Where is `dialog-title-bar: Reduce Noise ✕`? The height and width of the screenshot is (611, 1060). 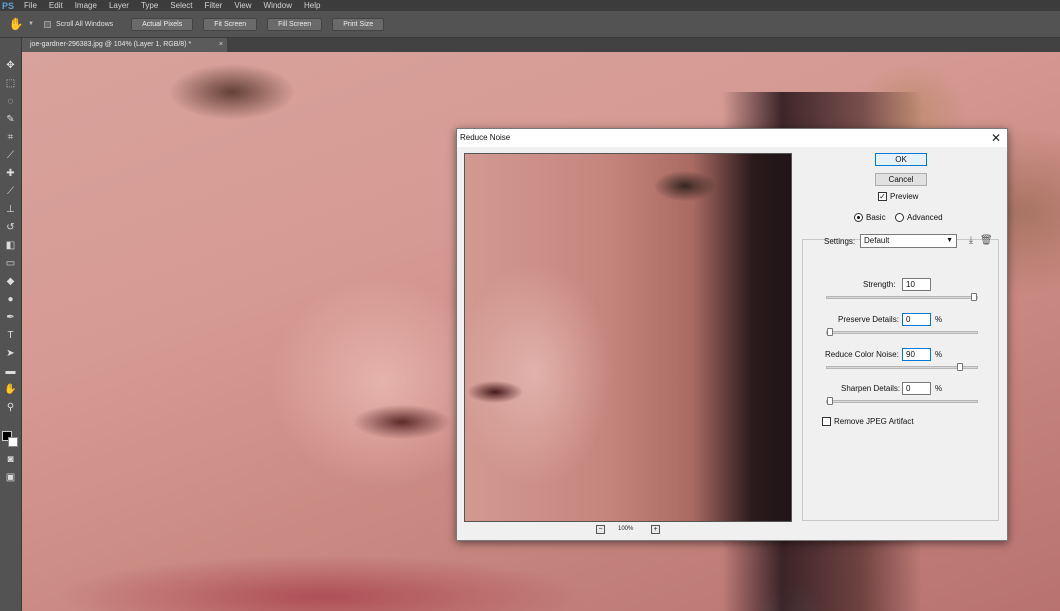 dialog-title-bar: Reduce Noise ✕ is located at coordinates (732, 138).